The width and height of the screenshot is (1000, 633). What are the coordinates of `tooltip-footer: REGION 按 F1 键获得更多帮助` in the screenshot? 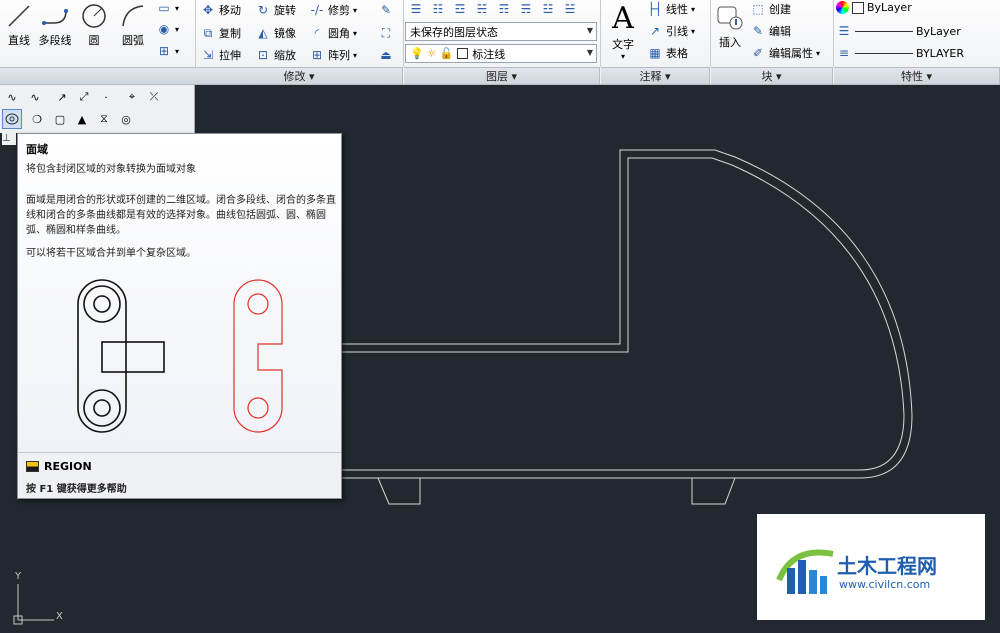 It's located at (179, 475).